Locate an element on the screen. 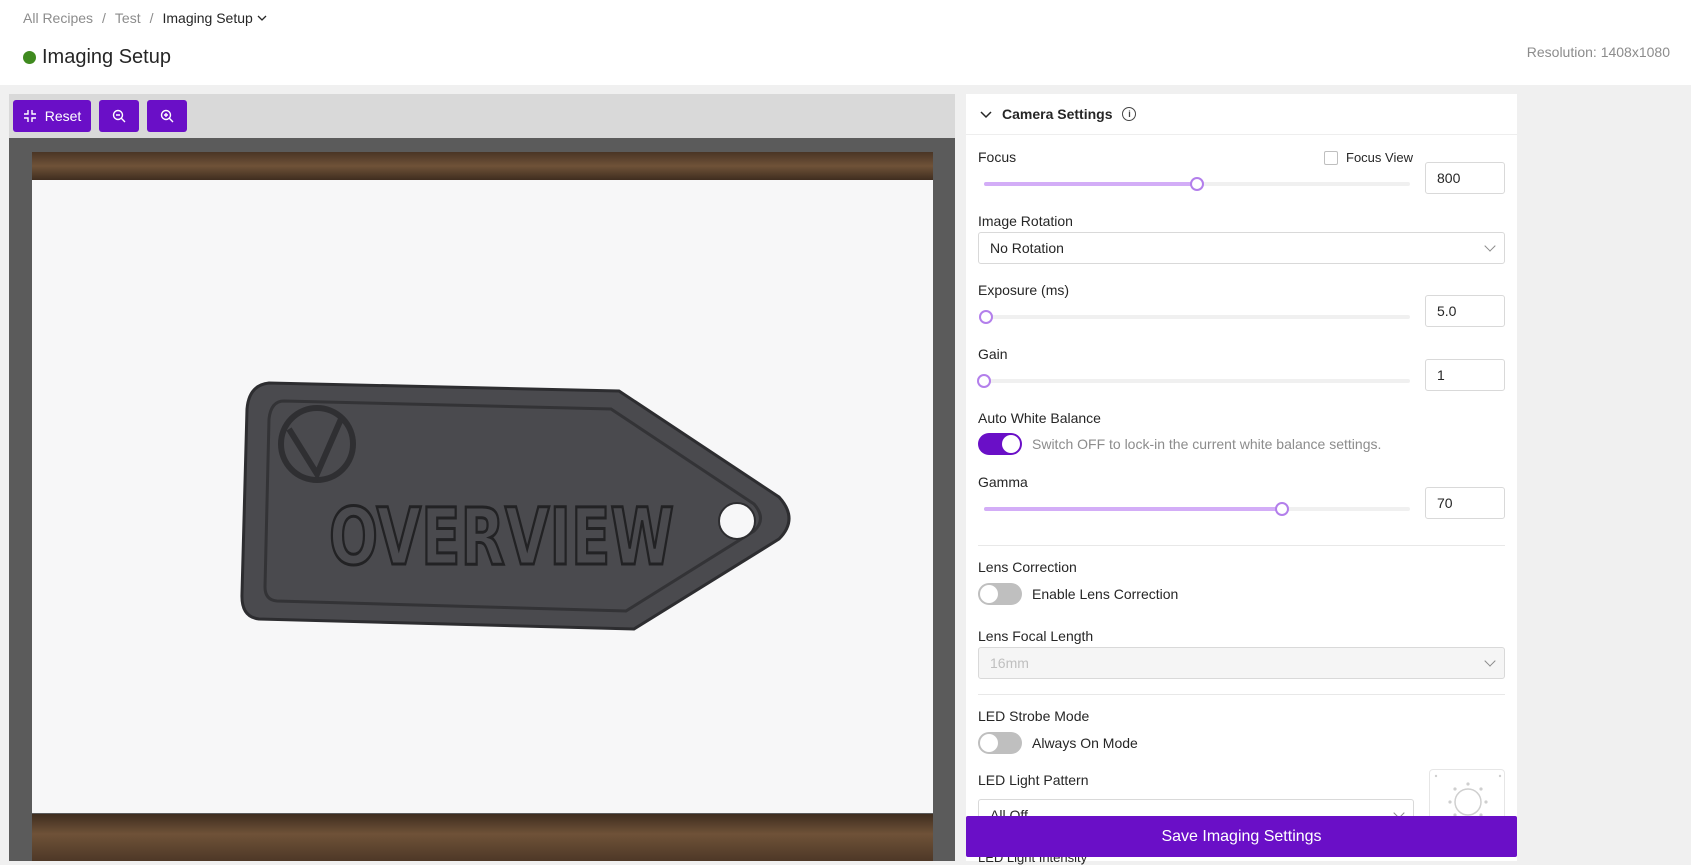 Image resolution: width=1691 pixels, height=865 pixels. lens-focal-length-label: Lens Focal Length is located at coordinates (1036, 636).